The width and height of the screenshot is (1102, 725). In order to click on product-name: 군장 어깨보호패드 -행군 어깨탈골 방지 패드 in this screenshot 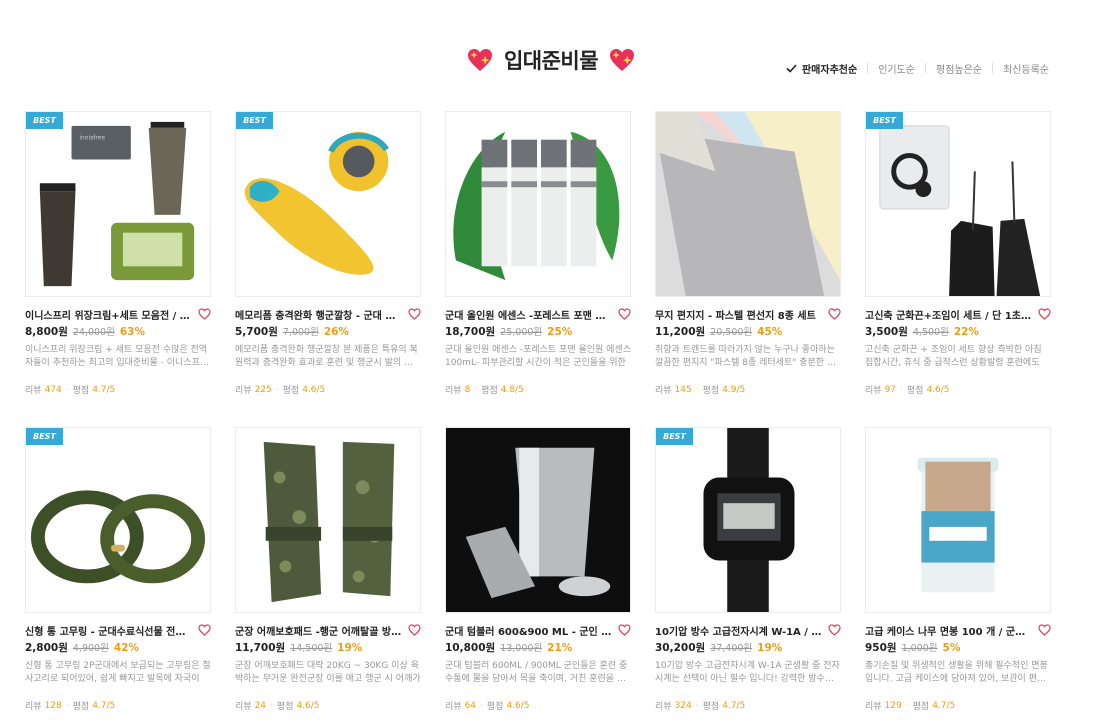, I will do `click(319, 630)`.